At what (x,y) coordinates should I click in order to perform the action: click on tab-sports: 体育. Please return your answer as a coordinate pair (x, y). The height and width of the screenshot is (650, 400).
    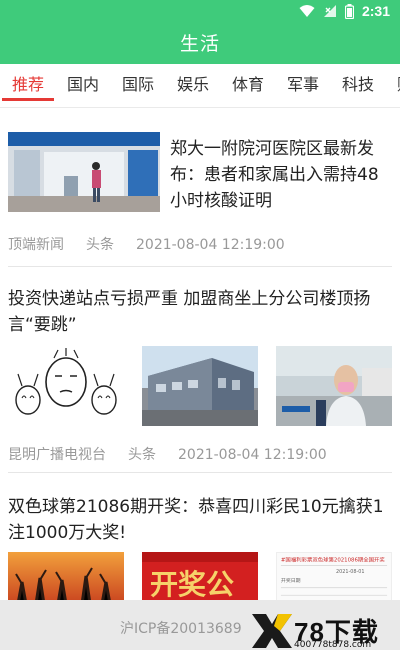
    Looking at the image, I should click on (248, 85).